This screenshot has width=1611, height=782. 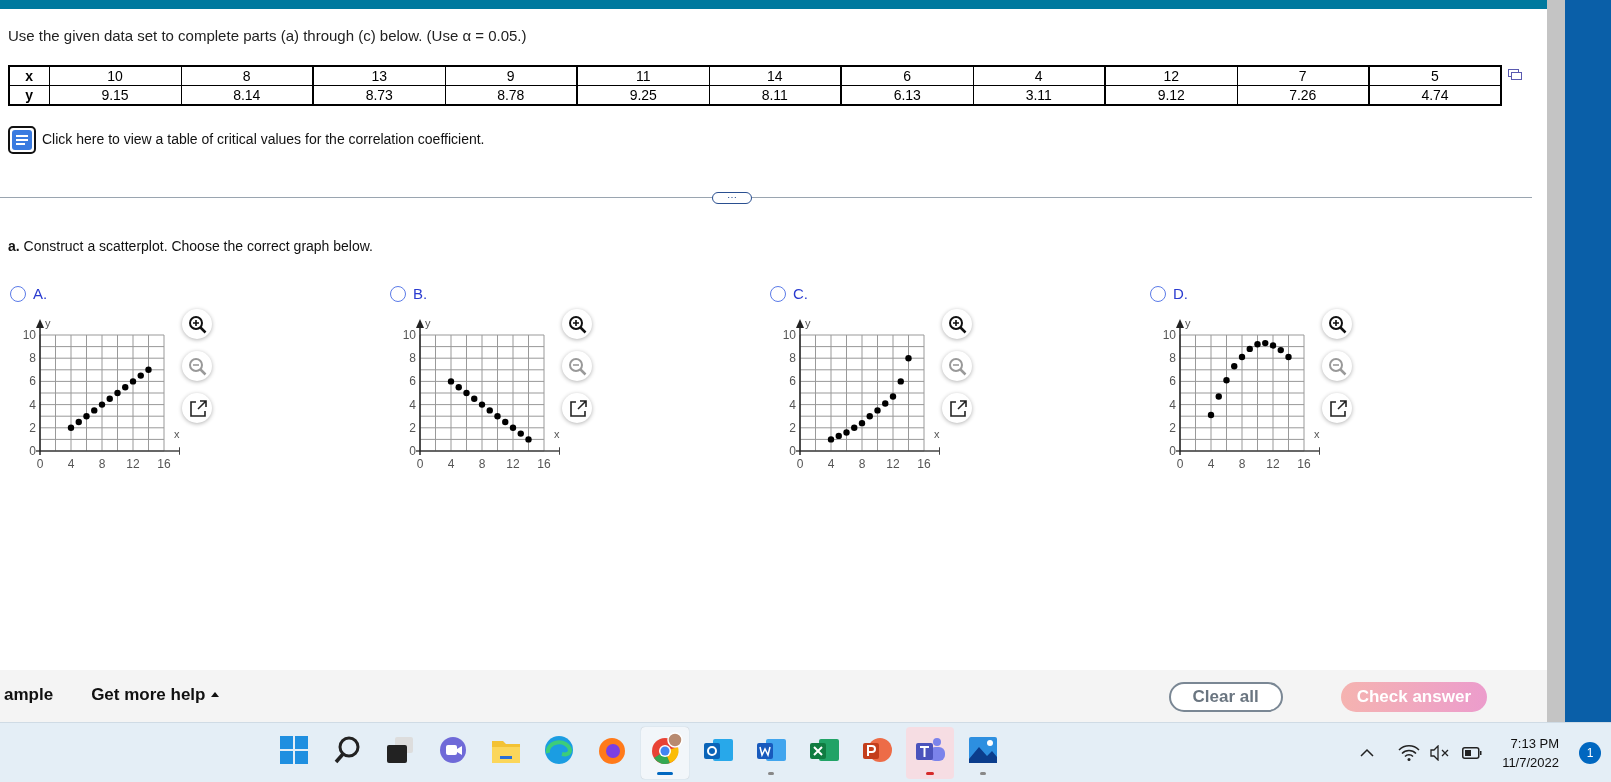 I want to click on example-link: ample, so click(x=29, y=695).